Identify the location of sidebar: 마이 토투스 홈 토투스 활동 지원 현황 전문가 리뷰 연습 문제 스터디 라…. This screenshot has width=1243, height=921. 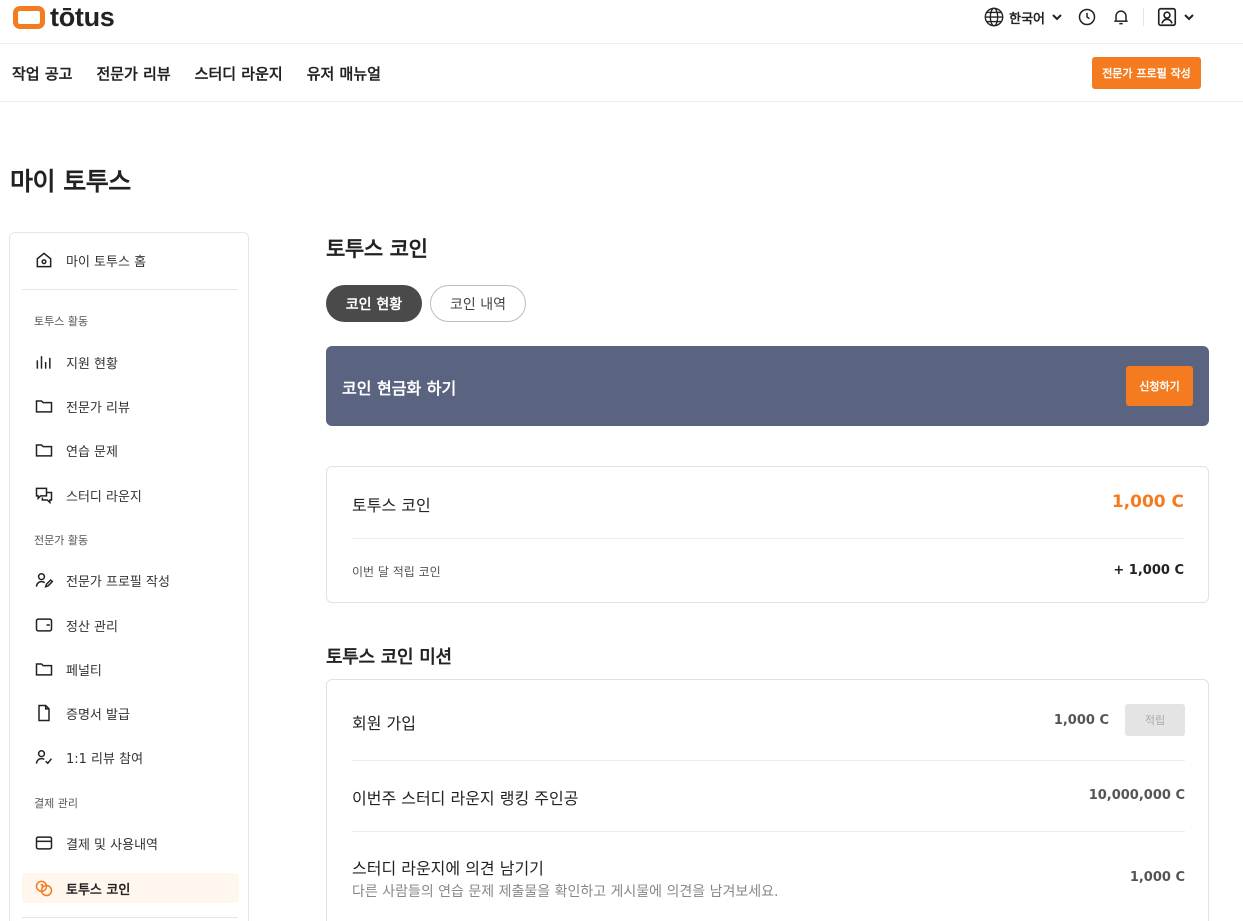
(129, 576).